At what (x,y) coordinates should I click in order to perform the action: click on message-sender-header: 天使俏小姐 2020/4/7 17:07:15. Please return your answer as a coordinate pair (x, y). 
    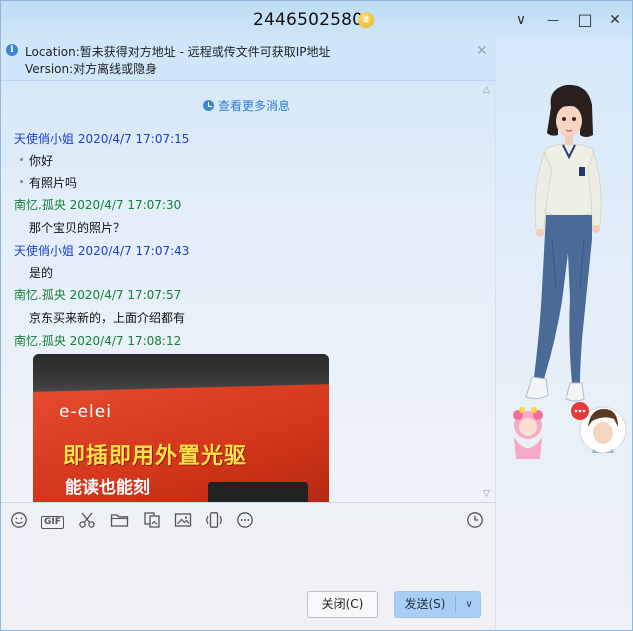
    Looking at the image, I should click on (102, 139).